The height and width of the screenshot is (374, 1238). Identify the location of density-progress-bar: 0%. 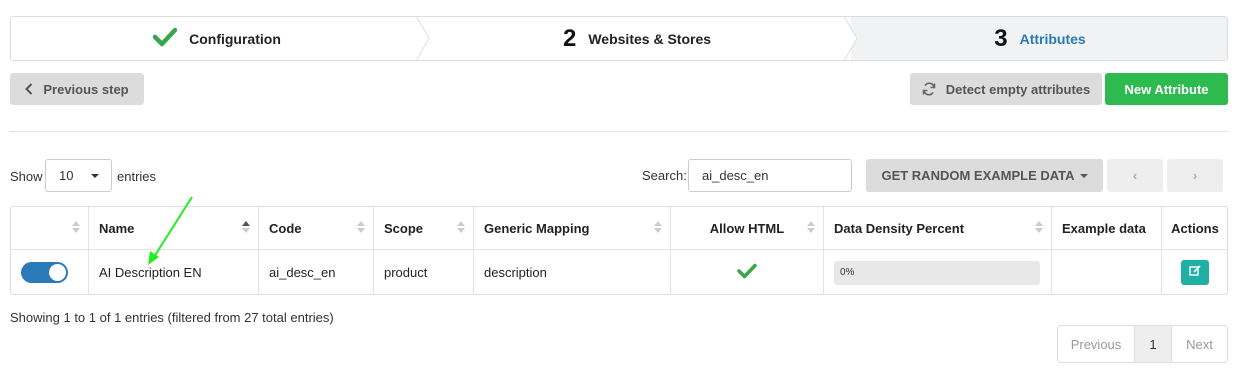
(937, 272).